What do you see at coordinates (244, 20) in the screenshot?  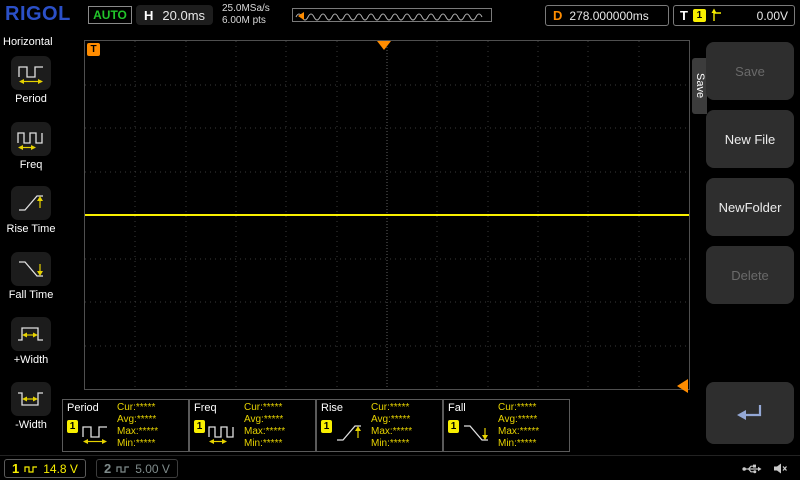 I see `memory-depth: 6.00M pts` at bounding box center [244, 20].